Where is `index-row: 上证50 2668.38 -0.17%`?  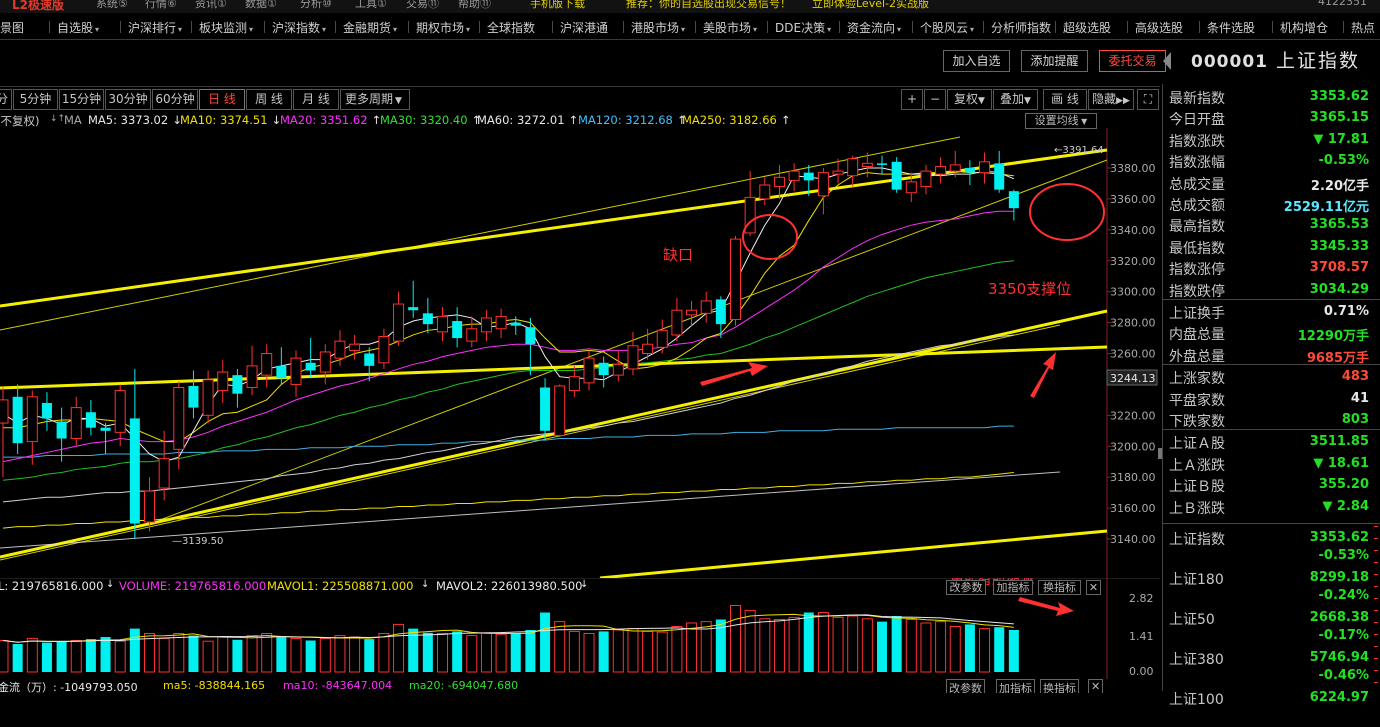
index-row: 上证50 2668.38 -0.17% is located at coordinates (1272, 627).